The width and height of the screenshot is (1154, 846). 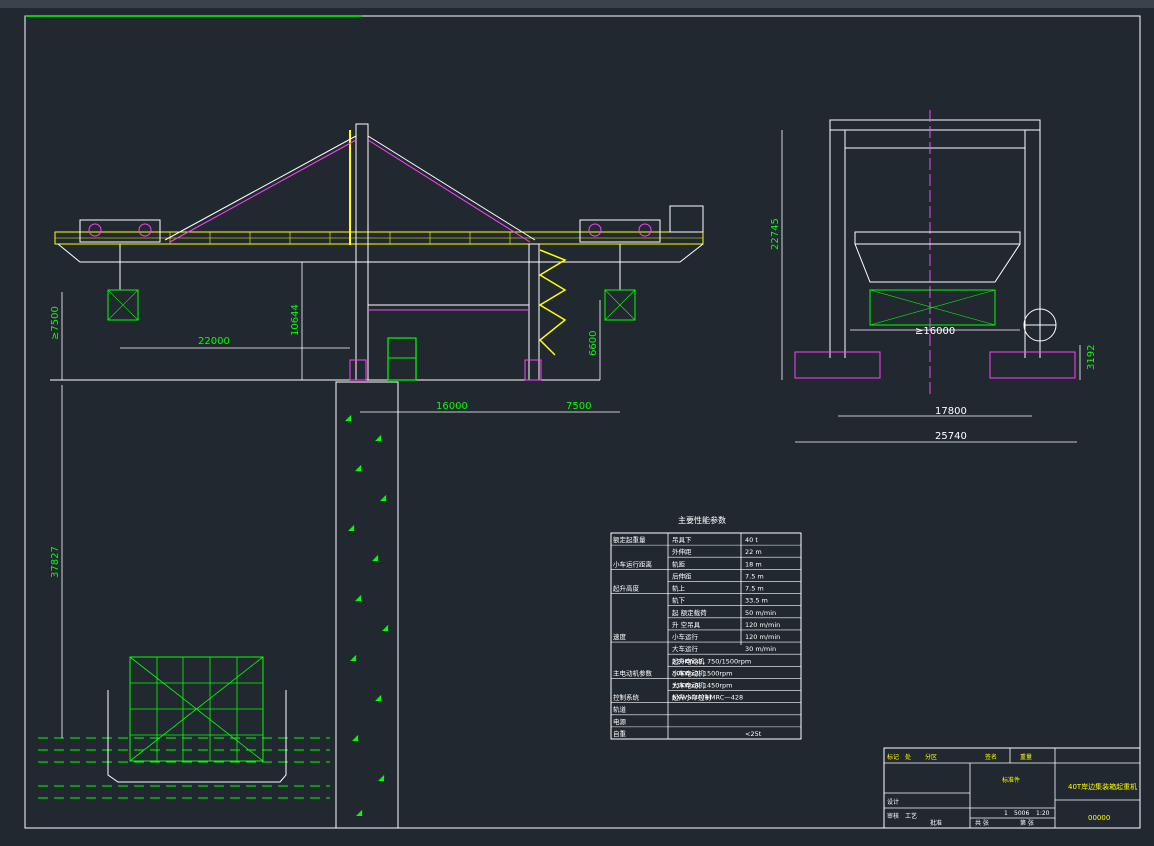 What do you see at coordinates (982, 823) in the screenshot?
I see `sign-right-0: 共 张` at bounding box center [982, 823].